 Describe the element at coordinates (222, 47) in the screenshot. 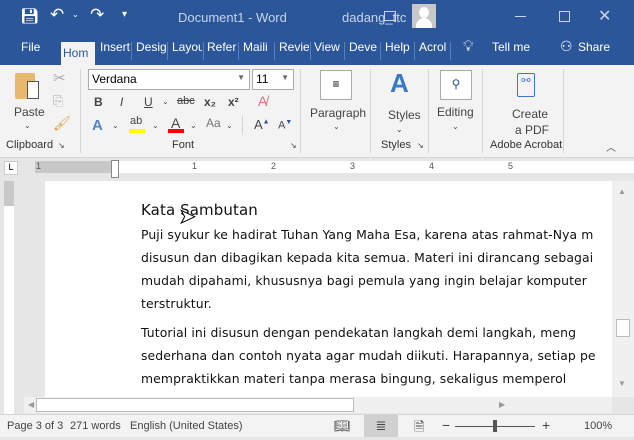

I see `tab-references: Refer` at that location.